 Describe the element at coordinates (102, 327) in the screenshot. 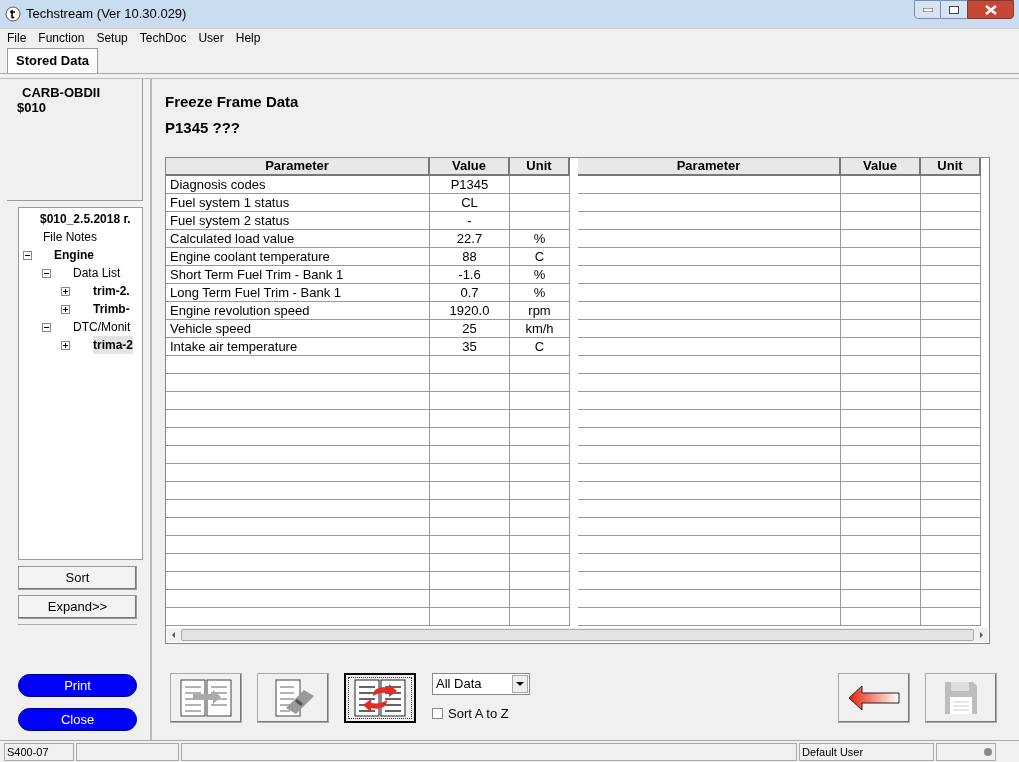

I see `tree-item: DTC/Monit` at that location.